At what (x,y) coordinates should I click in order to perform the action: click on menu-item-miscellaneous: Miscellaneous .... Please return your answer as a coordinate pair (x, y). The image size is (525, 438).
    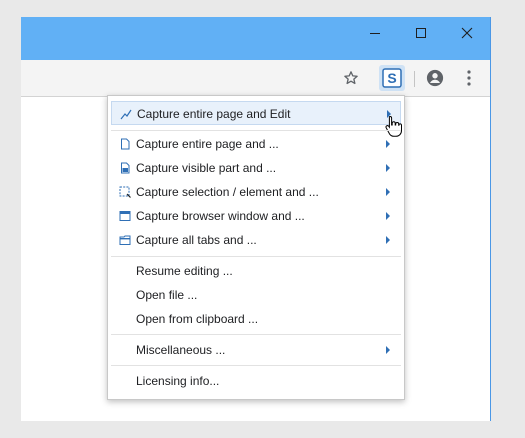
    Looking at the image, I should click on (256, 350).